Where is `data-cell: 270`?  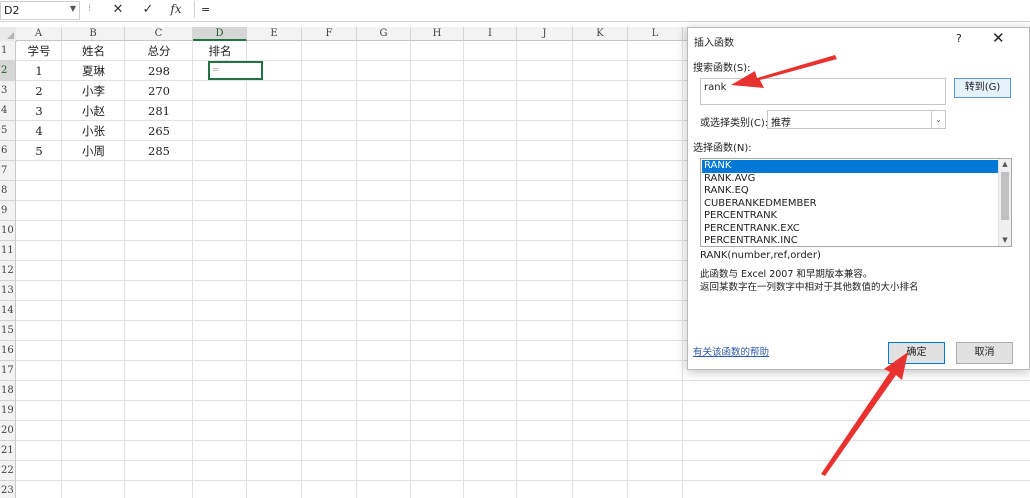 data-cell: 270 is located at coordinates (159, 91).